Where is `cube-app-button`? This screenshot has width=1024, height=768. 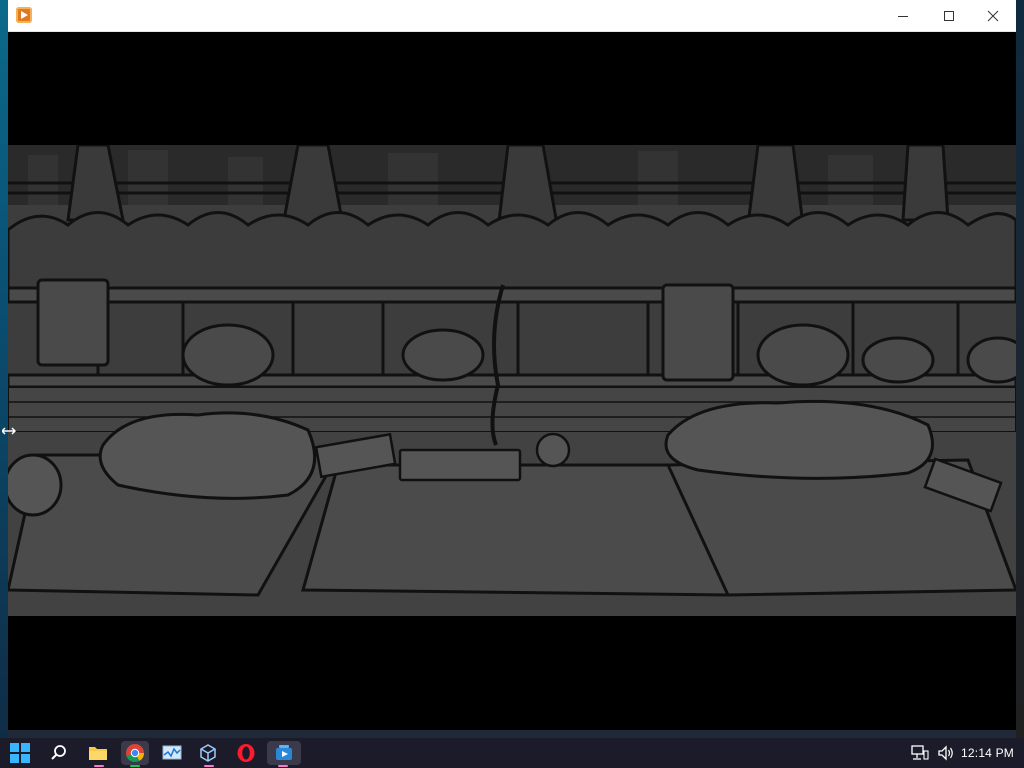 cube-app-button is located at coordinates (208, 754).